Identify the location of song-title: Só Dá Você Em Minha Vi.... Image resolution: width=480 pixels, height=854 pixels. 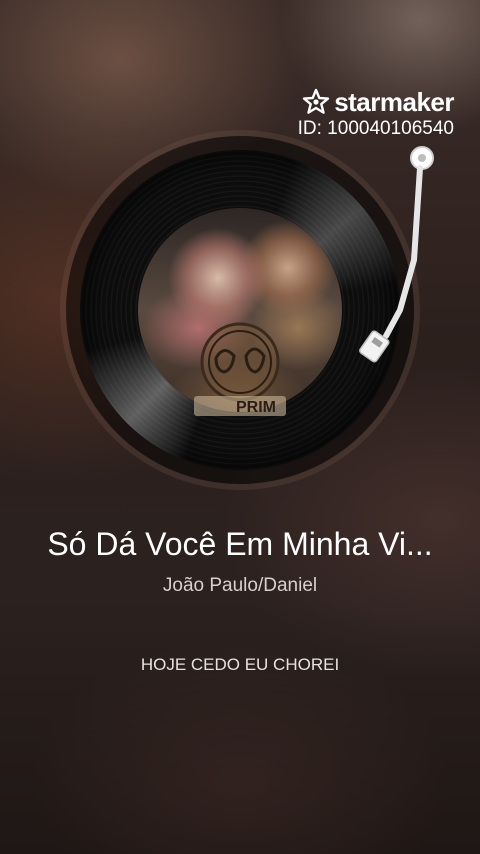
(240, 544).